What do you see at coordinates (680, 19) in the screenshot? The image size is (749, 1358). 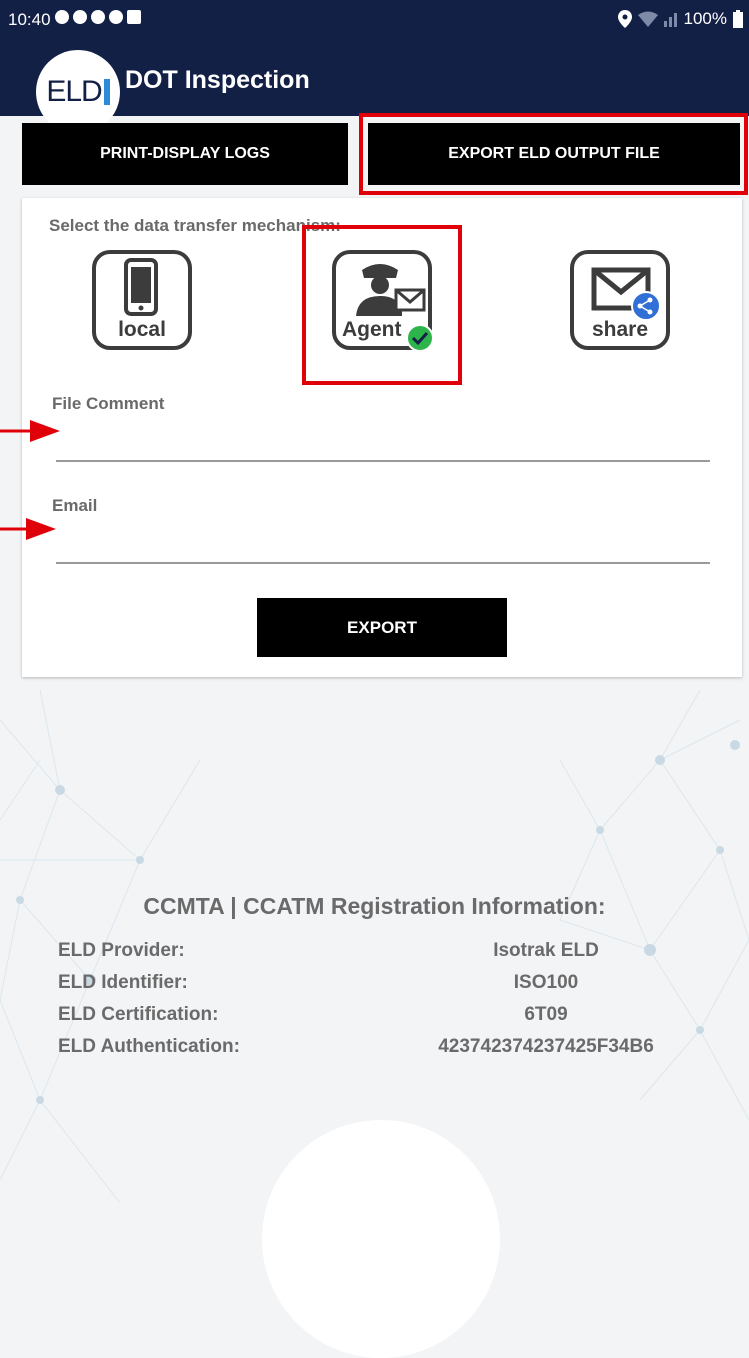 I see `status-right: 100%` at bounding box center [680, 19].